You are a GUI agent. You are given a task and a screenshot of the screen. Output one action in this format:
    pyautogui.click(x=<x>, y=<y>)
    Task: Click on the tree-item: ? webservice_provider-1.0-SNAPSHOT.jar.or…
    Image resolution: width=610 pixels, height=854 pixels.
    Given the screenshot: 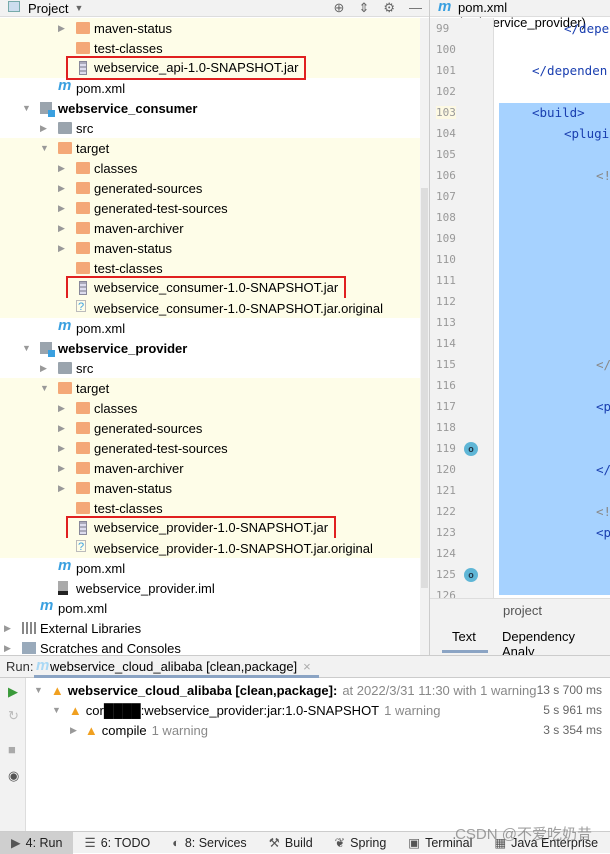 What is the action you would take?
    pyautogui.click(x=210, y=548)
    